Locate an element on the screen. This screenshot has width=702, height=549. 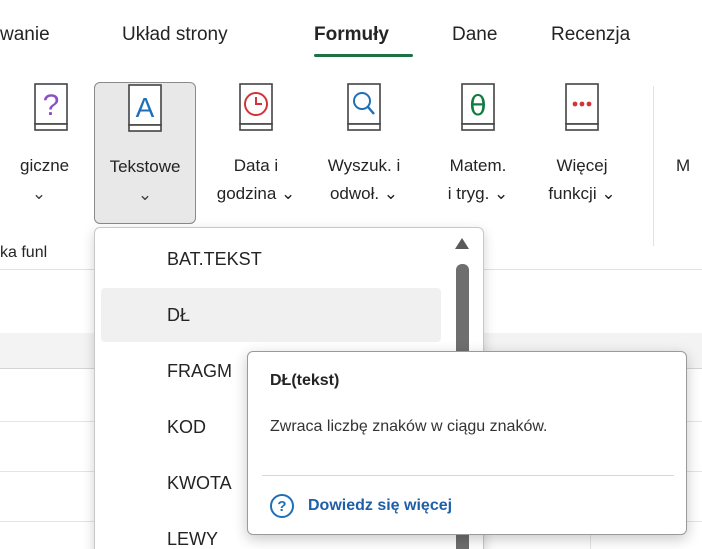
learn-more-link: ? Dowiedz się więcej is located at coordinates (361, 506).